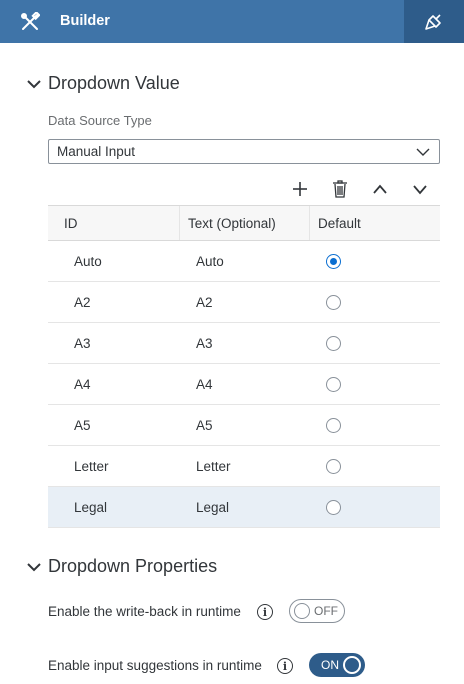 The image size is (464, 684). I want to click on cell-text: A2, so click(204, 302).